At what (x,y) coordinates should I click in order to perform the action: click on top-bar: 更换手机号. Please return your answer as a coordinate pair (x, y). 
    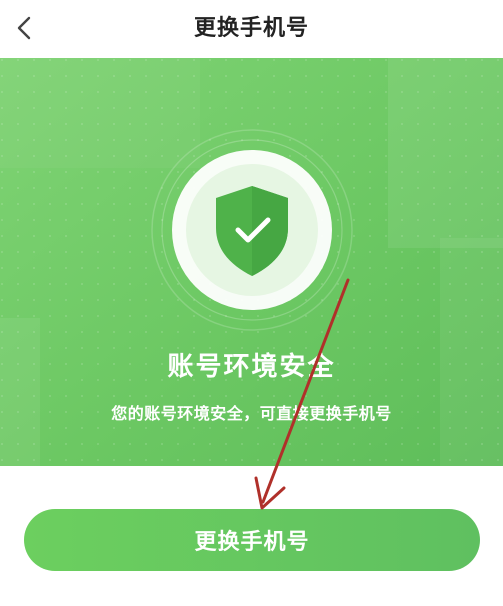
    Looking at the image, I should click on (251, 29).